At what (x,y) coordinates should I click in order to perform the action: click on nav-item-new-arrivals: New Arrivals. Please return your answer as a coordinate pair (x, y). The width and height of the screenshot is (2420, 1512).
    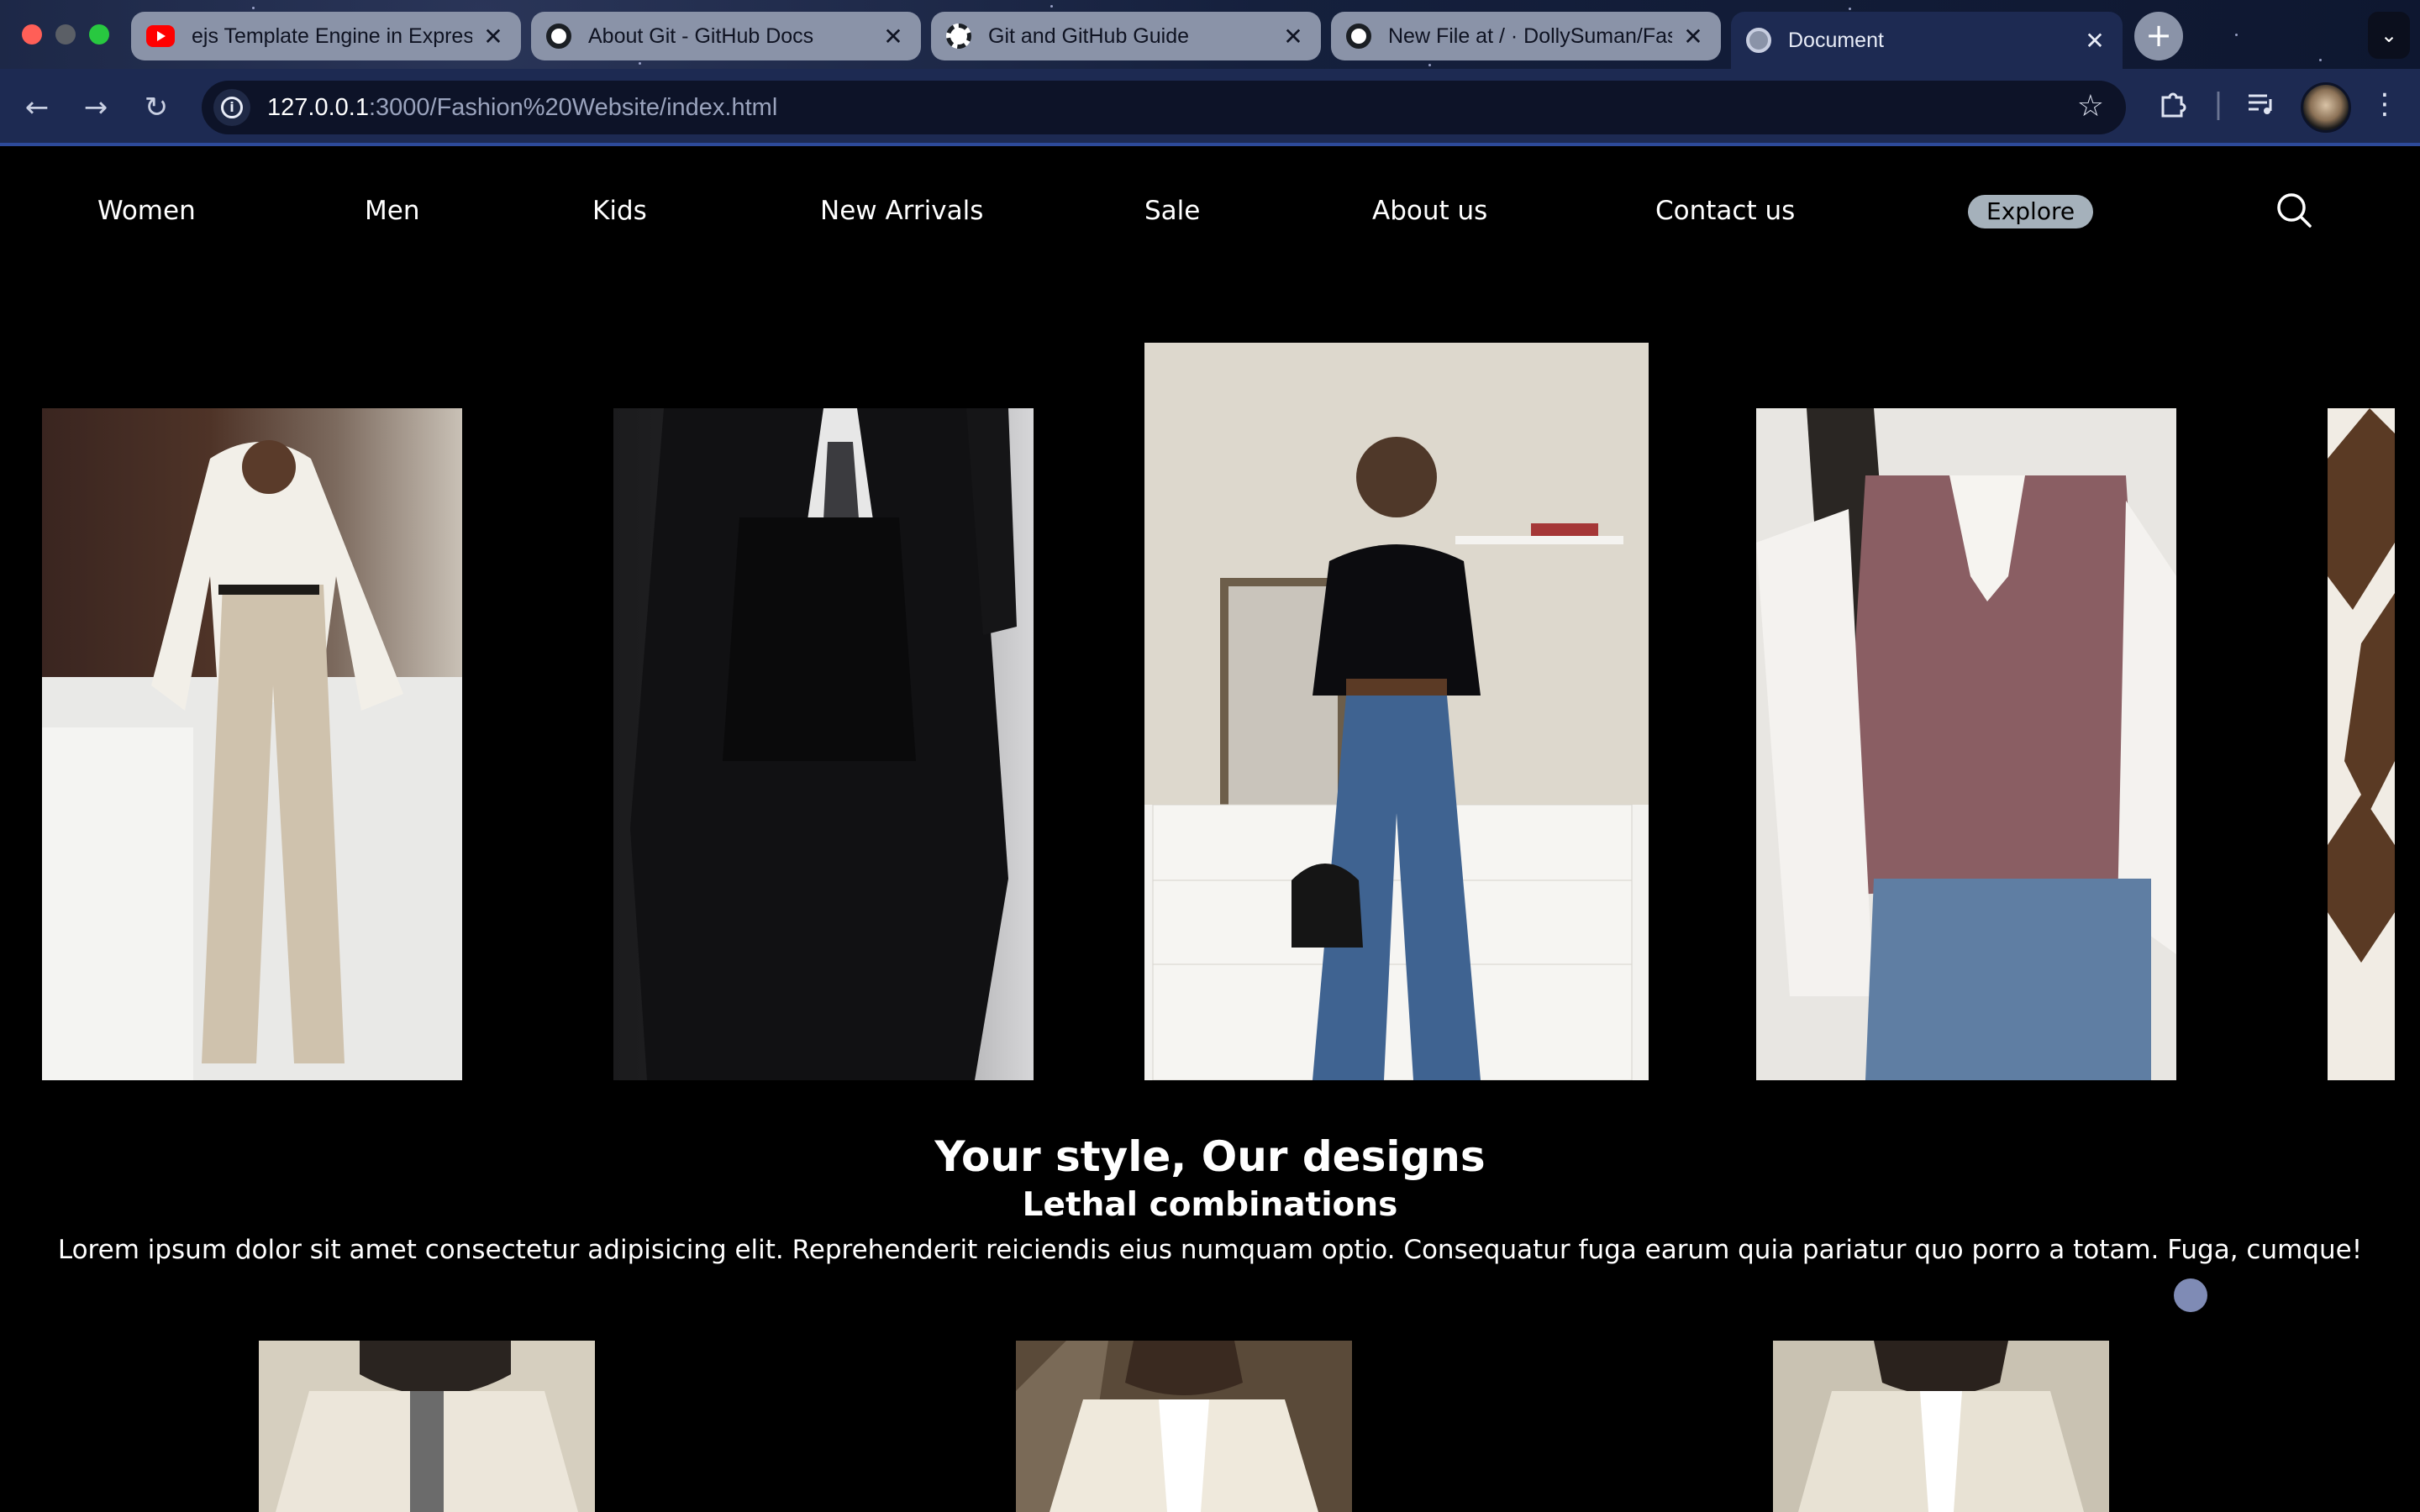
    Looking at the image, I should click on (901, 211).